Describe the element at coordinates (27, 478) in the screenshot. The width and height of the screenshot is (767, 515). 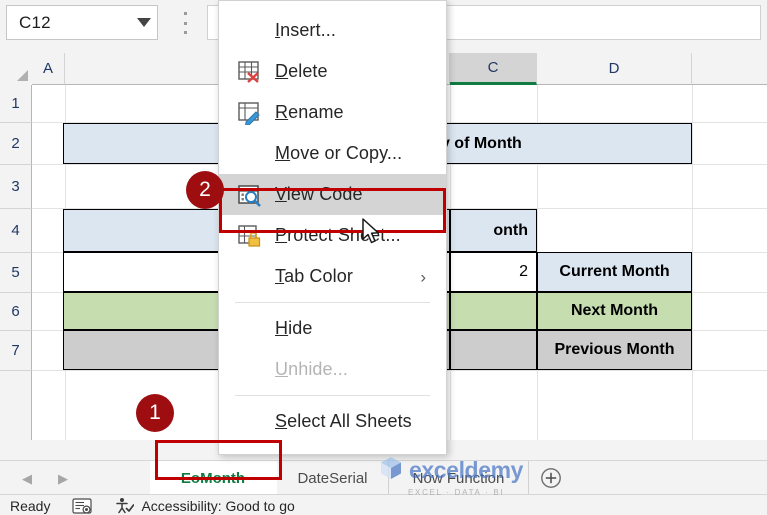
I see `tab-prev-icon: ◀` at that location.